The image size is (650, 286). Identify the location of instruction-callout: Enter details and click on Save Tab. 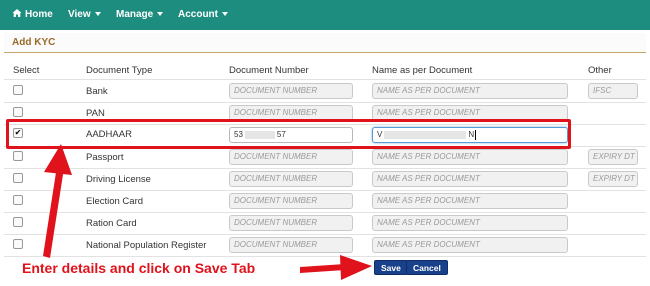
(139, 268).